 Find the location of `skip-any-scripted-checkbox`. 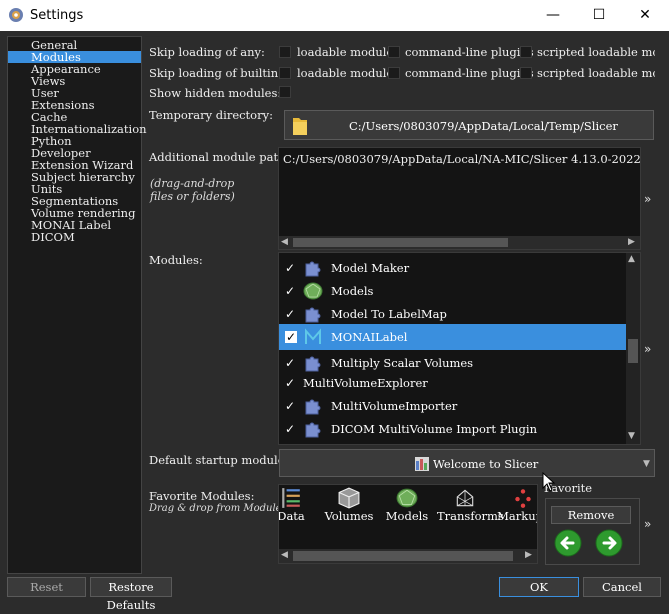

skip-any-scripted-checkbox is located at coordinates (526, 52).